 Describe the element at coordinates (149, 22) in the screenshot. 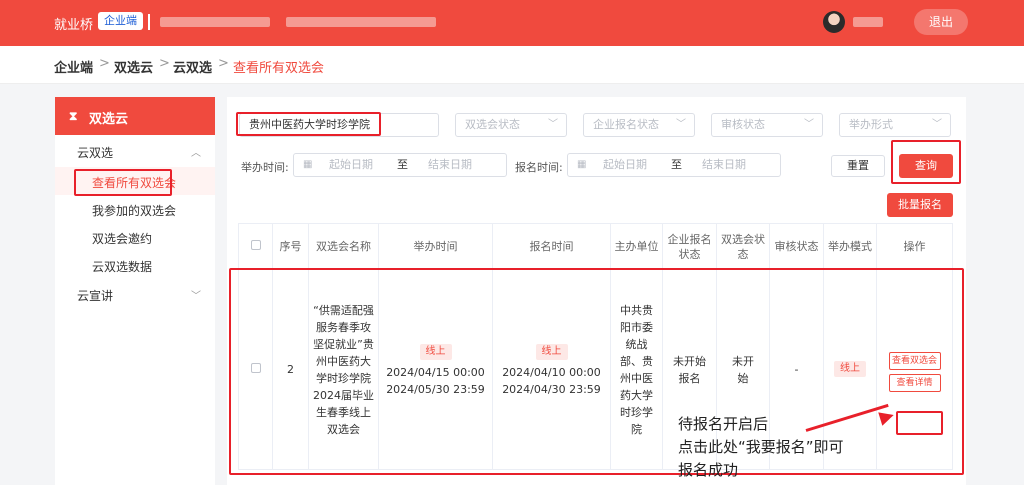

I see `header-divider` at that location.